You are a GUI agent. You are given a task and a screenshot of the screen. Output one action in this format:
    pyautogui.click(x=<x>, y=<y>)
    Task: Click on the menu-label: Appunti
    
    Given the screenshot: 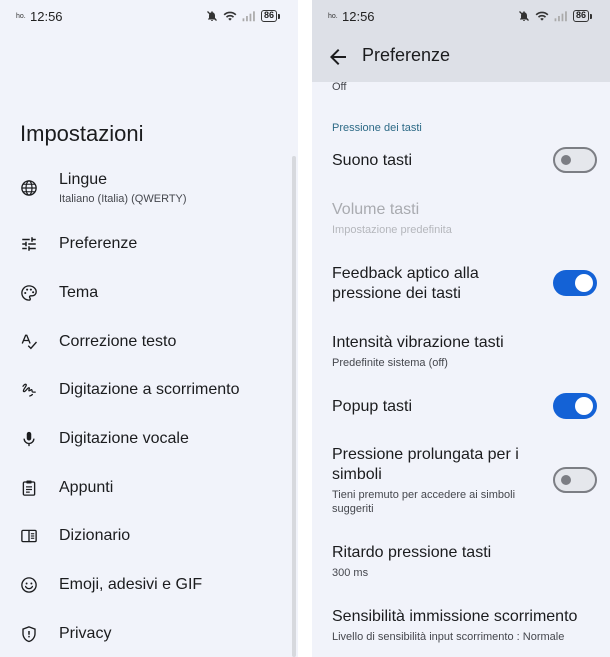 What is the action you would take?
    pyautogui.click(x=86, y=487)
    